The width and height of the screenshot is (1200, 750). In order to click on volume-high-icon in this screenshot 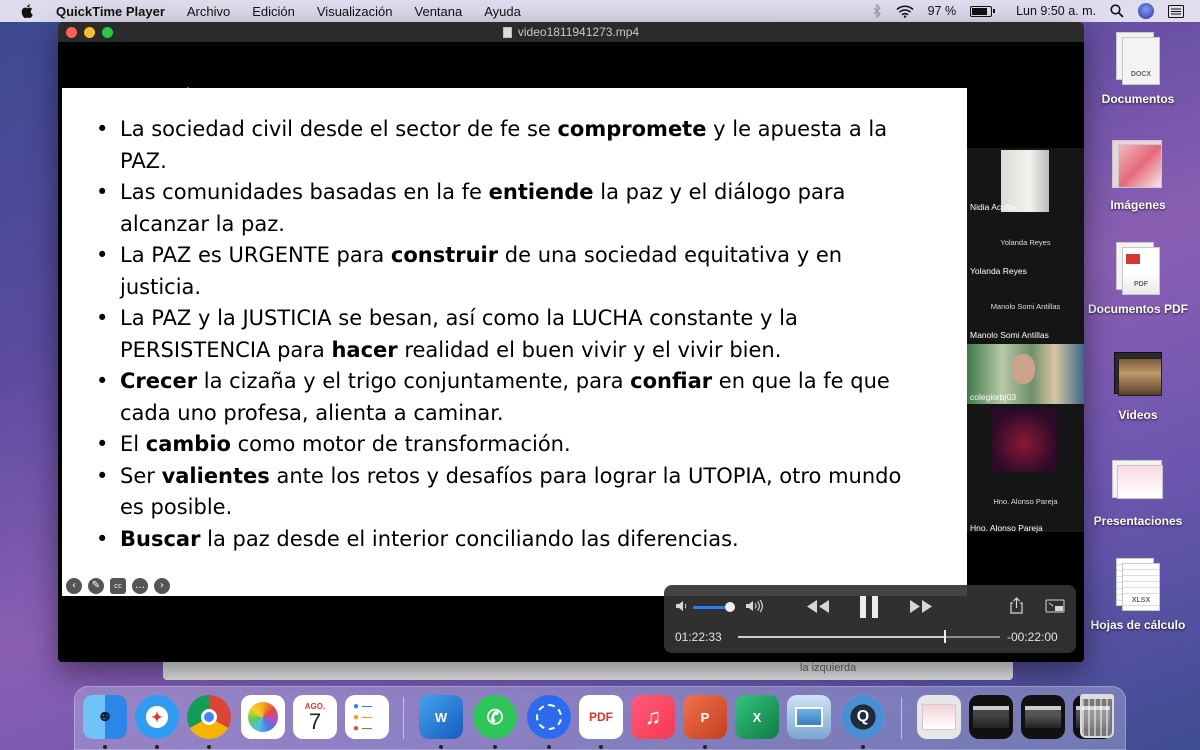, I will do `click(755, 606)`.